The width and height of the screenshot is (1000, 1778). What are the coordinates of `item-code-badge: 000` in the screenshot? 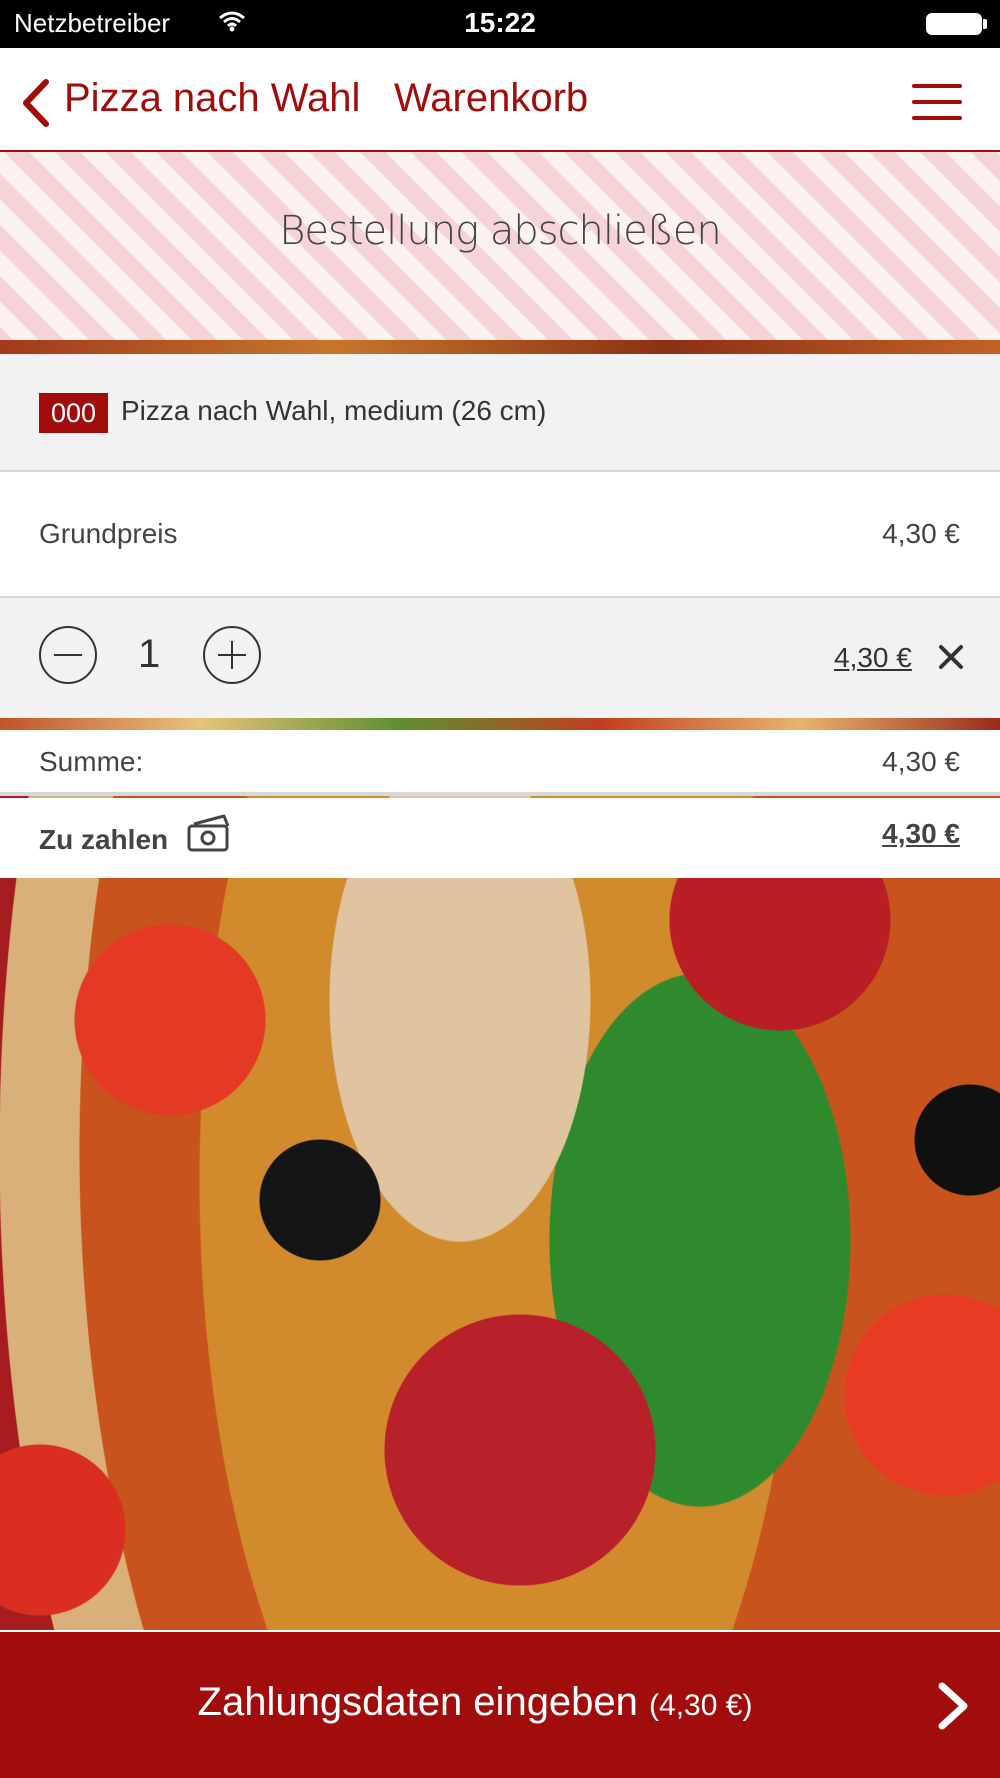 It's located at (74, 413).